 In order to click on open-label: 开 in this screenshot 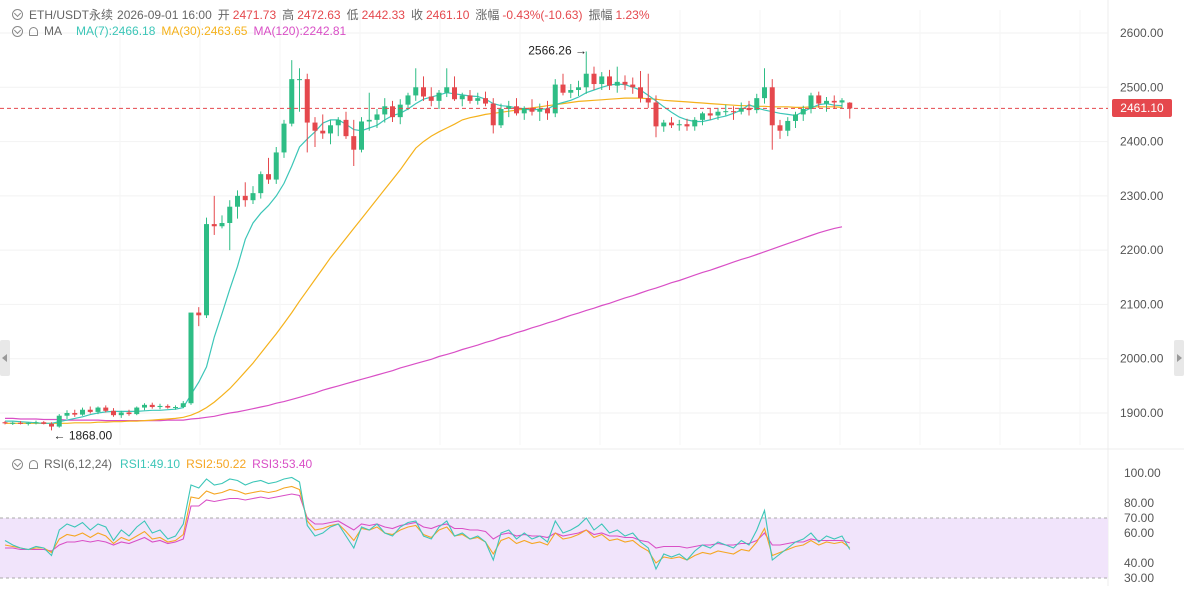, I will do `click(223, 15)`.